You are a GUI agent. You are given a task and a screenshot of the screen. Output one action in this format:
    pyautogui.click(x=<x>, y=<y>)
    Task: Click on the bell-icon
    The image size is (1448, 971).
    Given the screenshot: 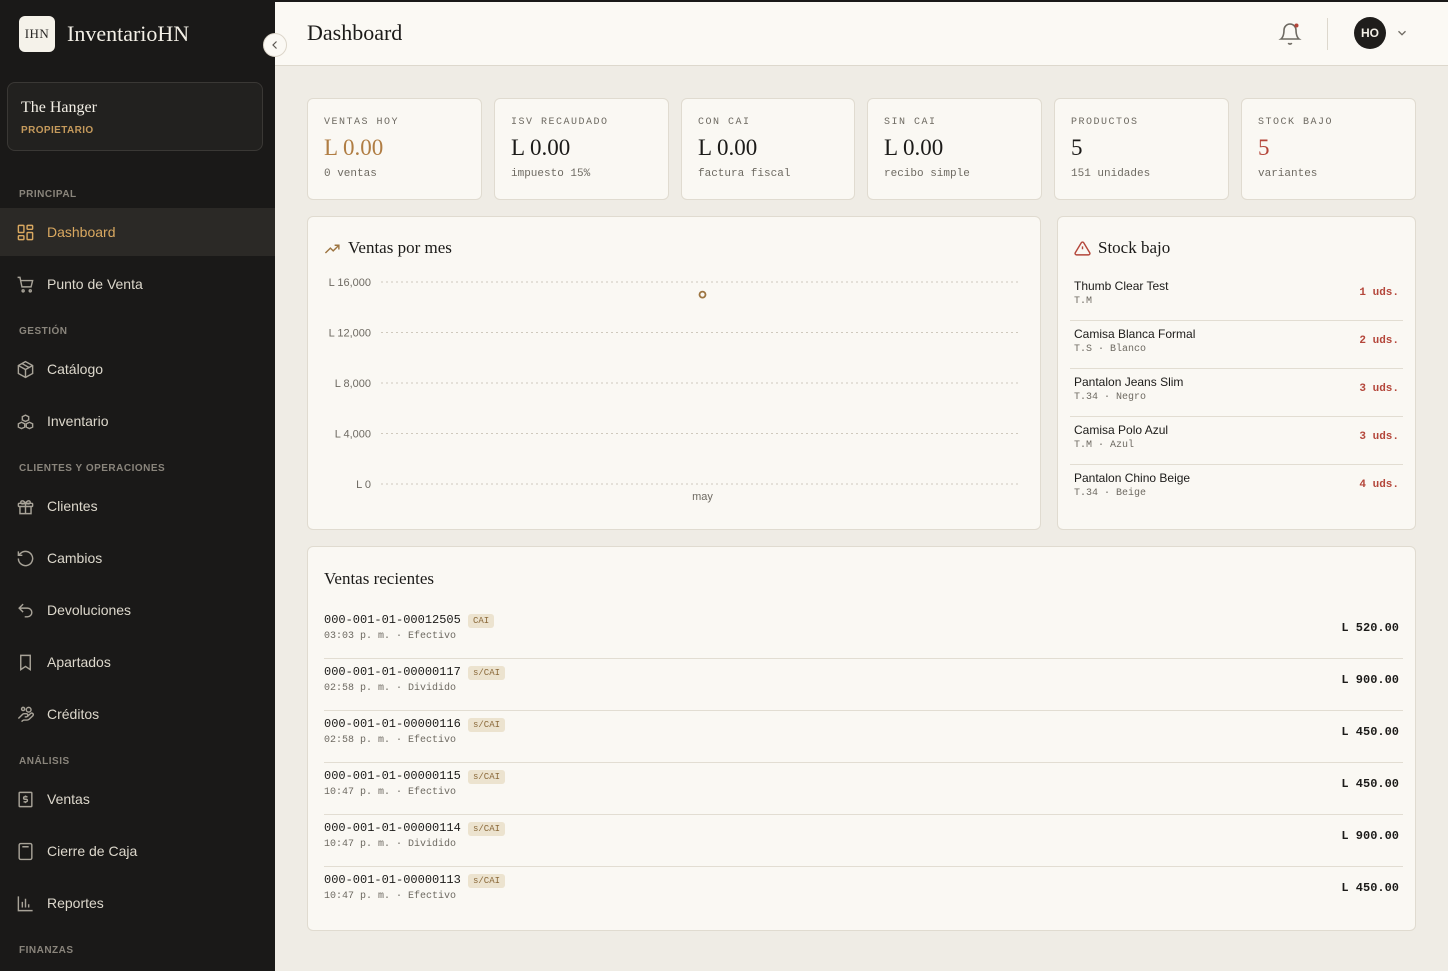 What is the action you would take?
    pyautogui.click(x=1290, y=36)
    